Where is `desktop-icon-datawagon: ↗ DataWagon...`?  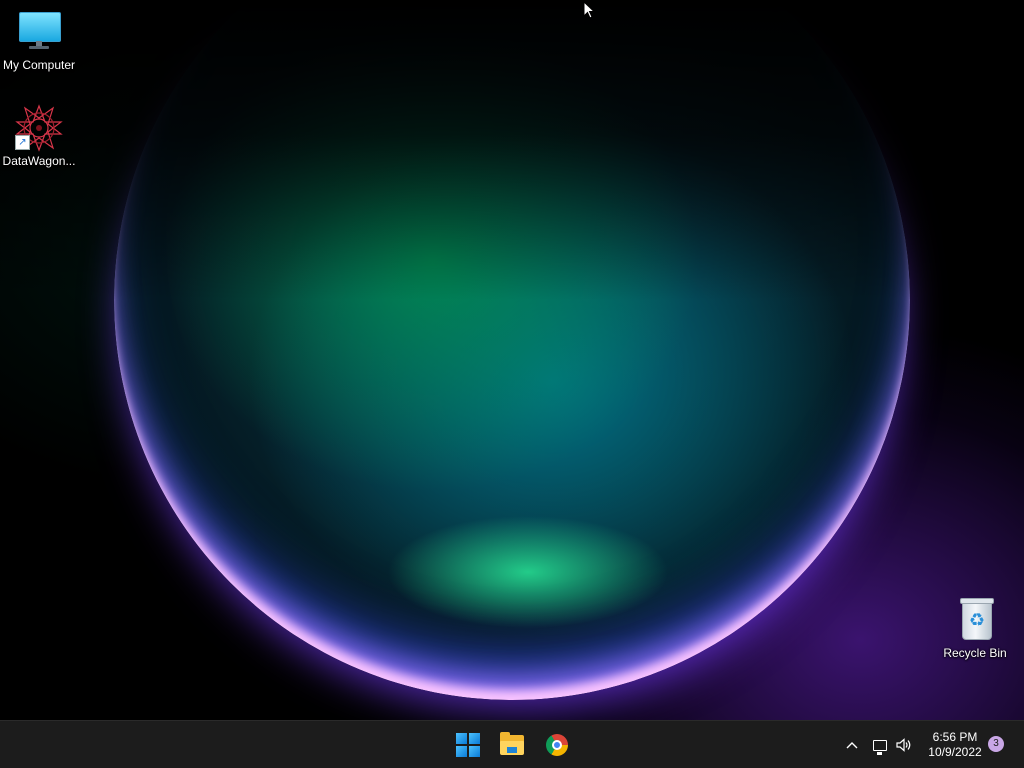 desktop-icon-datawagon: ↗ DataWagon... is located at coordinates (39, 136).